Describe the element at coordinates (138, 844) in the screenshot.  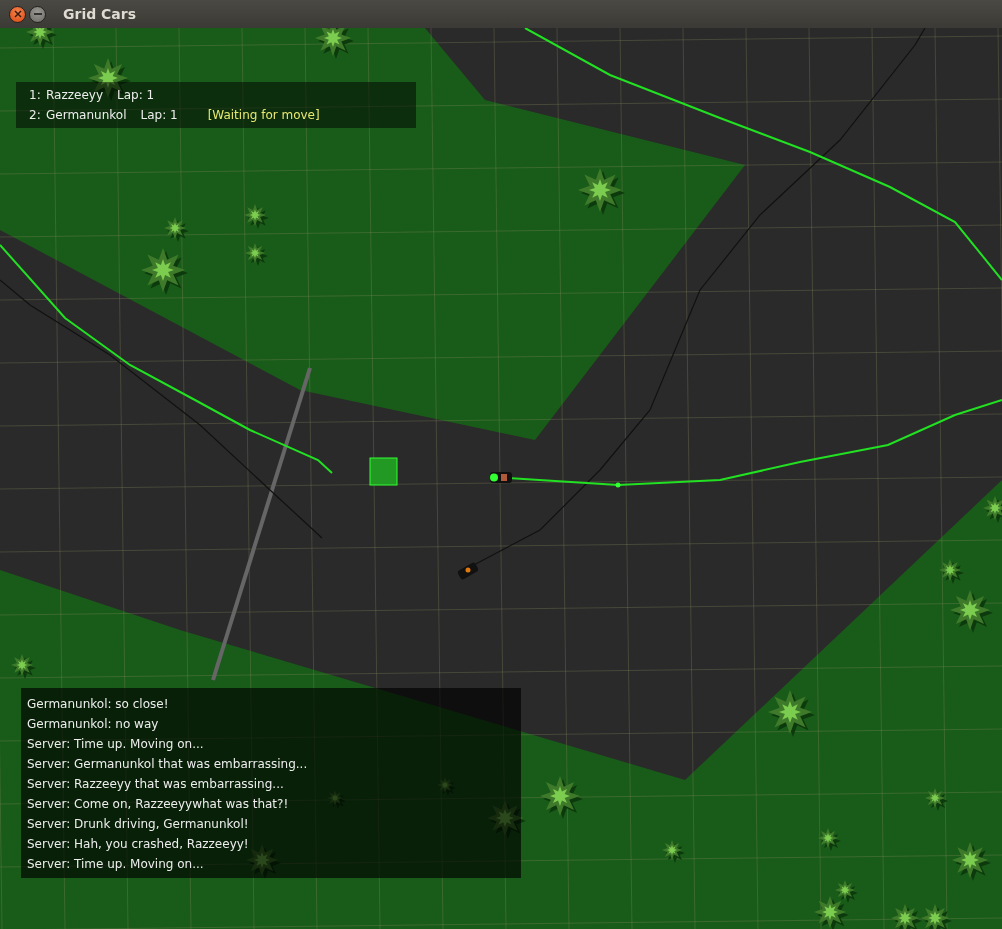
I see `chat-message: Server: Hah, you crashed, Razzeeyy!` at that location.